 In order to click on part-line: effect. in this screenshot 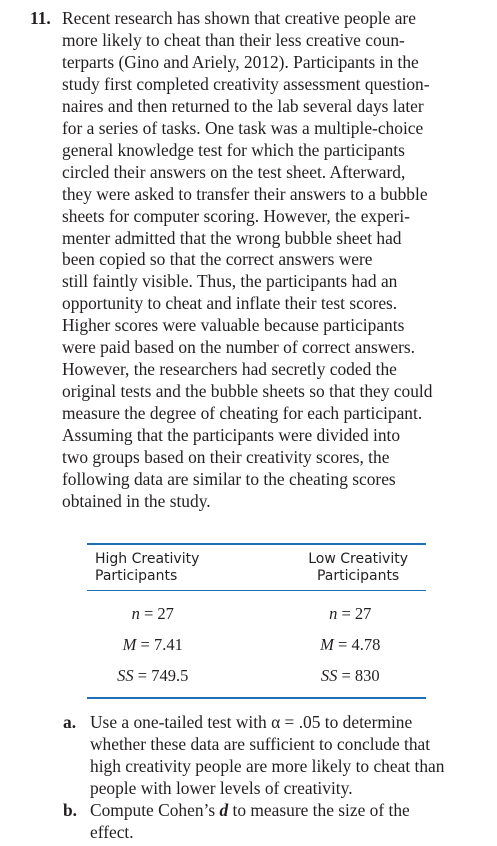, I will do `click(112, 831)`.